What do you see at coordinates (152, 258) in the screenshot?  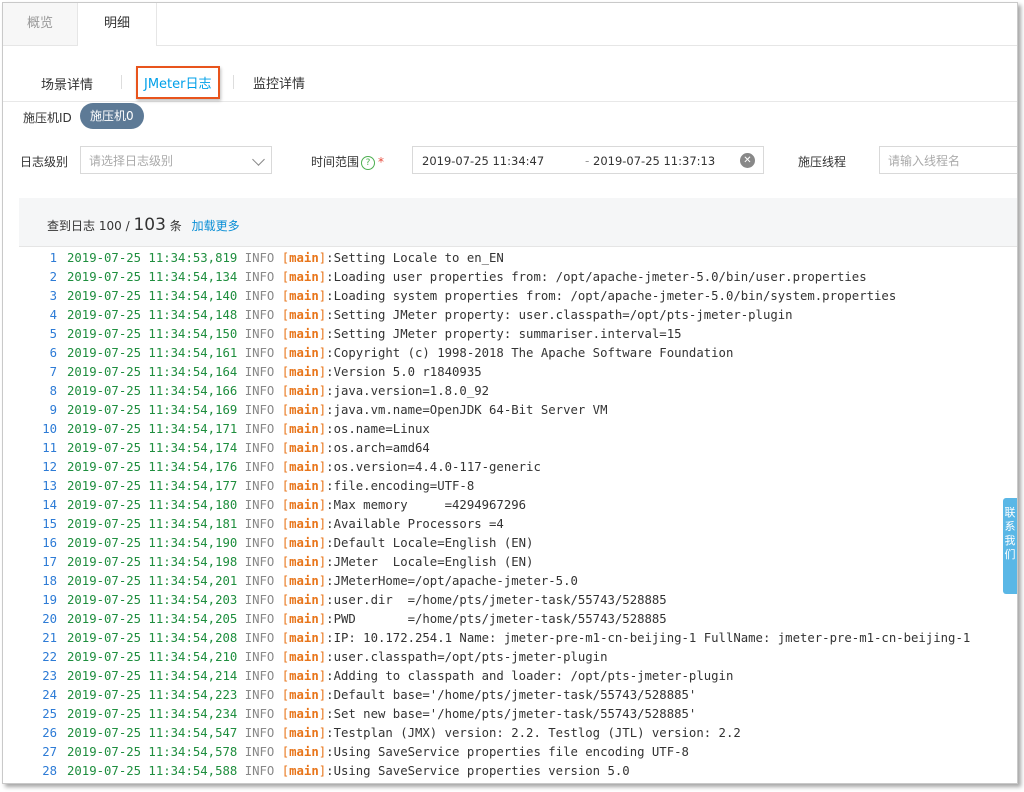 I see `log-timestamp: 2019-07-25 11:34:53,819` at bounding box center [152, 258].